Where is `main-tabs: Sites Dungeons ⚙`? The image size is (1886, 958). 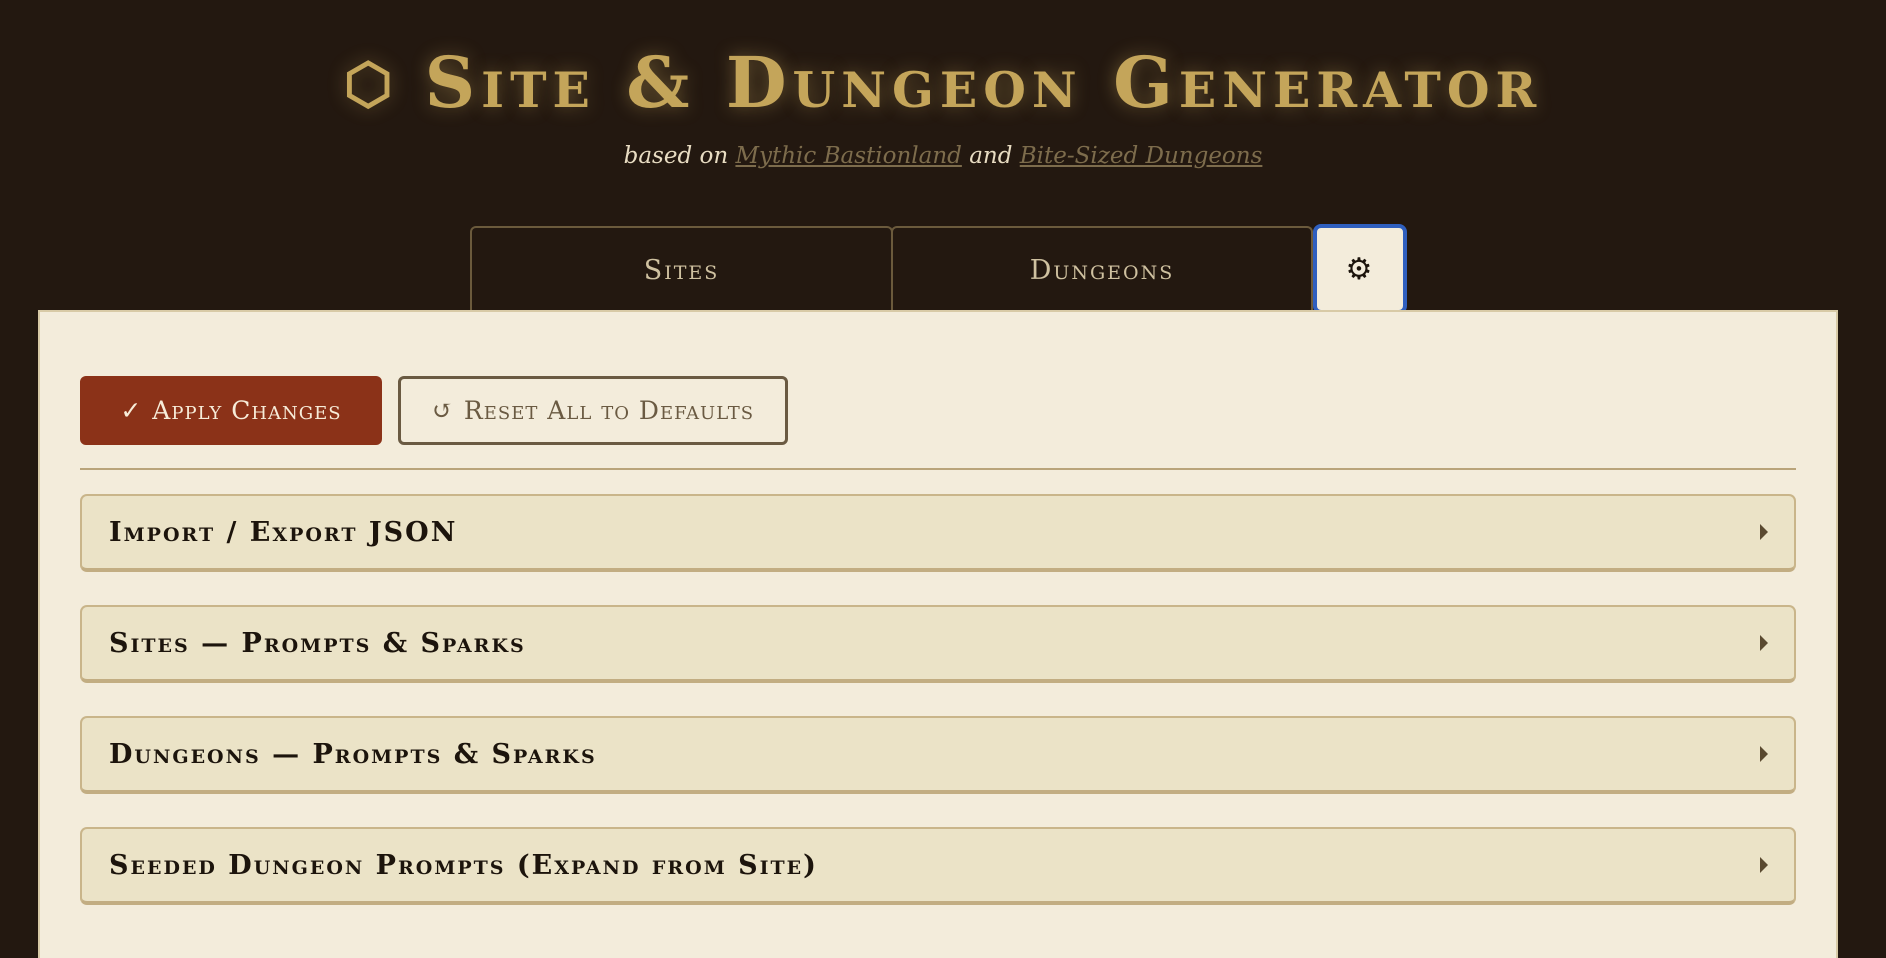
main-tabs: Sites Dungeons ⚙ is located at coordinates (938, 269).